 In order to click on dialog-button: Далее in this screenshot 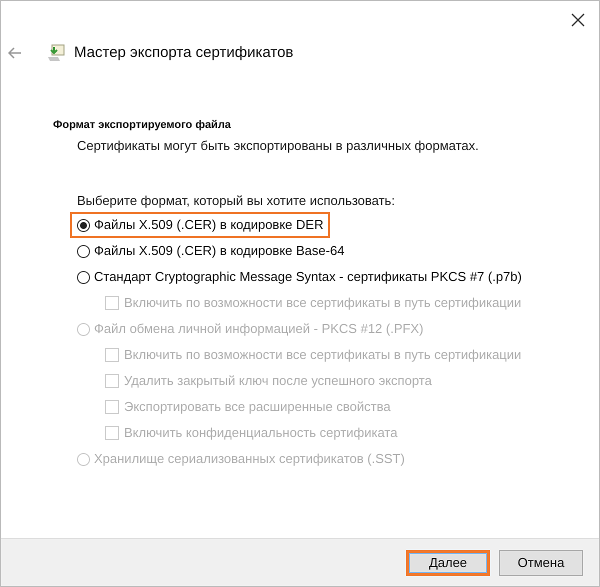, I will do `click(448, 563)`.